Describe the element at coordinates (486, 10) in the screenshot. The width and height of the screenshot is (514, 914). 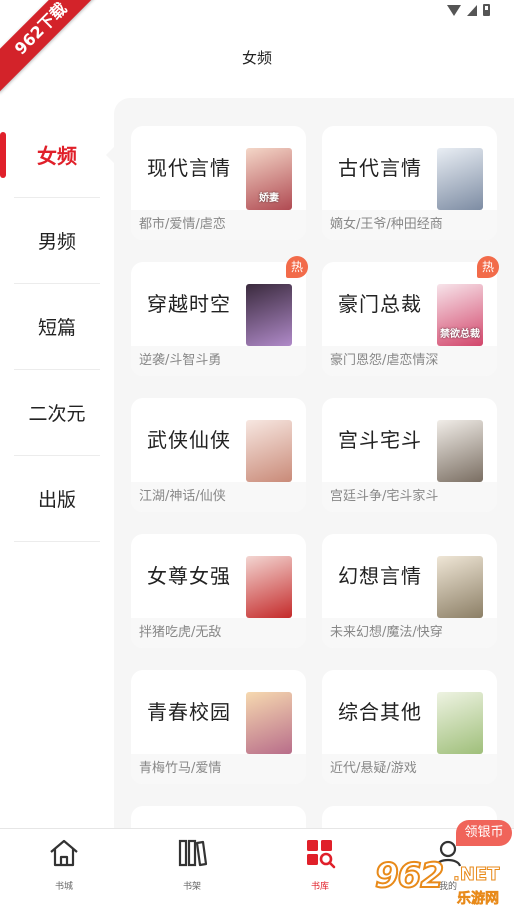
I see `battery-icon` at that location.